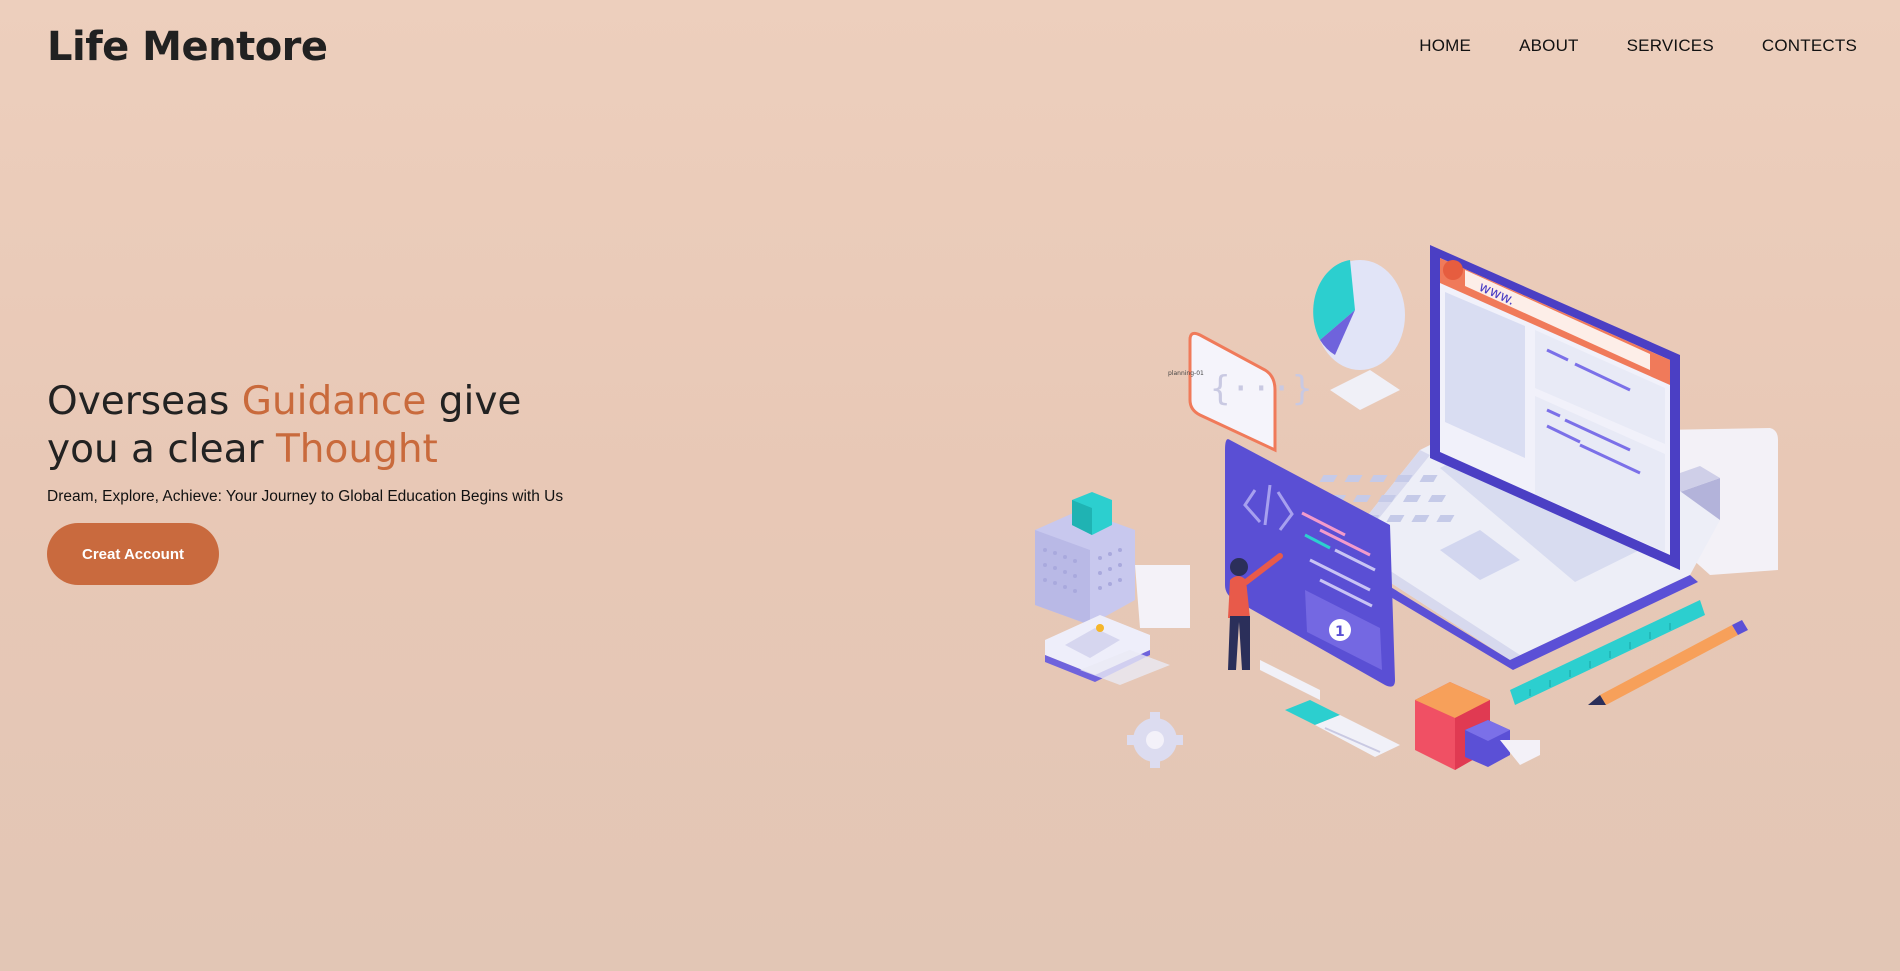  Describe the element at coordinates (1809, 46) in the screenshot. I see `nav-link-contacts: CONTECTS` at that location.